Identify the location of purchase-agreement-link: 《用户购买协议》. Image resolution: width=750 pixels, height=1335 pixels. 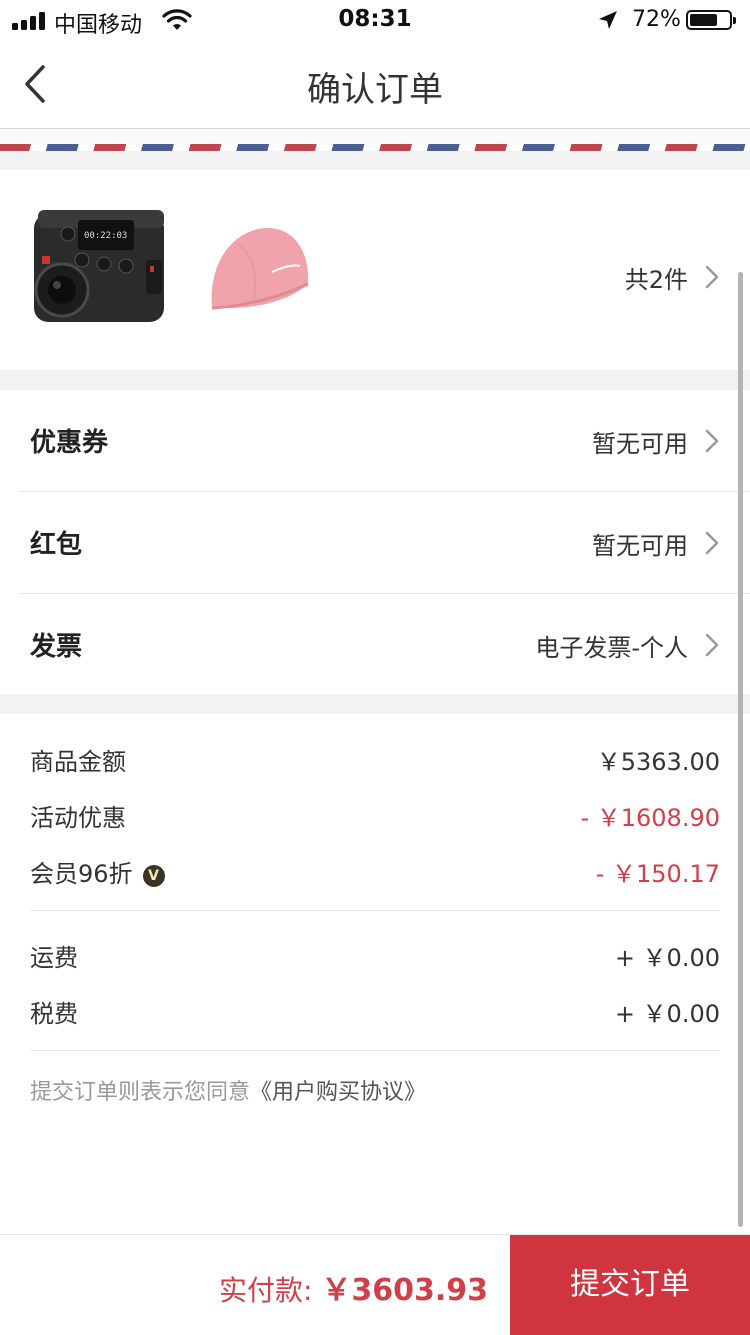
(338, 1092).